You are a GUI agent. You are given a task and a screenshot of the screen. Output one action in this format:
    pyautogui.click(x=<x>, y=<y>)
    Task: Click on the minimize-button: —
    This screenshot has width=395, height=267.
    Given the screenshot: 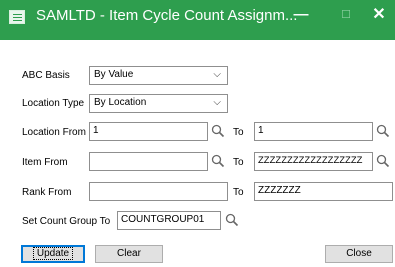 What is the action you would take?
    pyautogui.click(x=301, y=15)
    